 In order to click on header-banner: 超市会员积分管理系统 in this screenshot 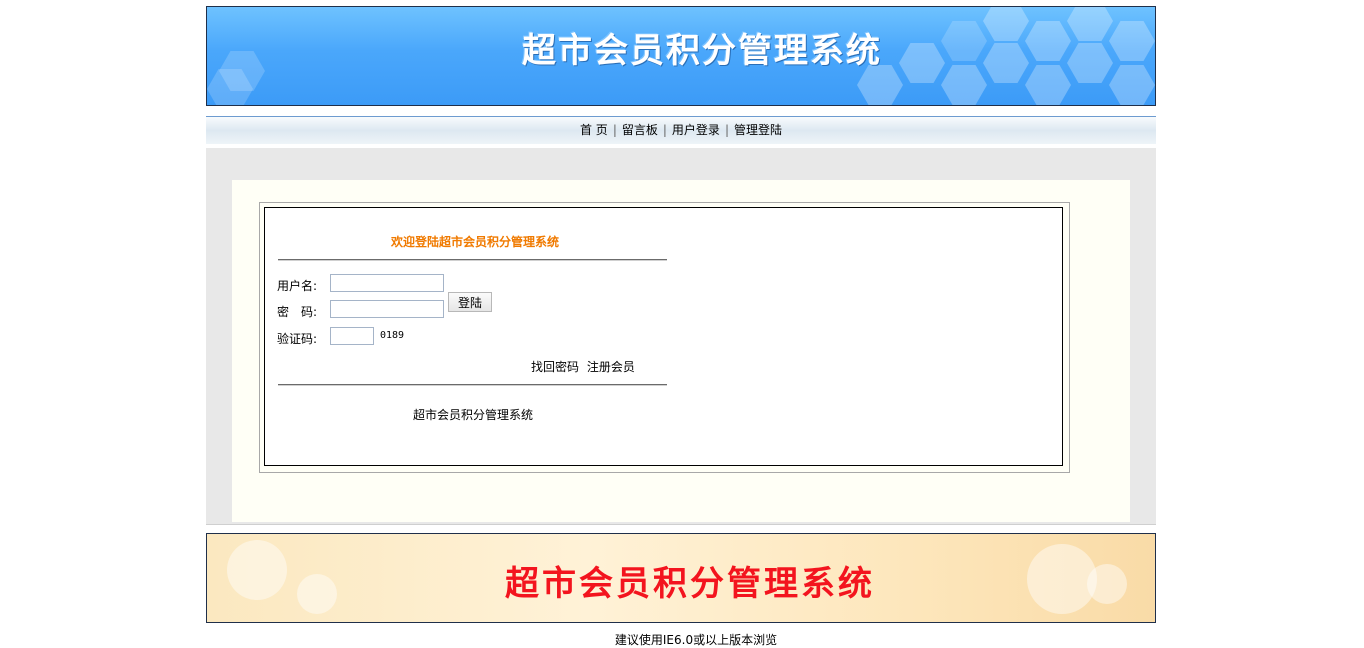, I will do `click(681, 56)`.